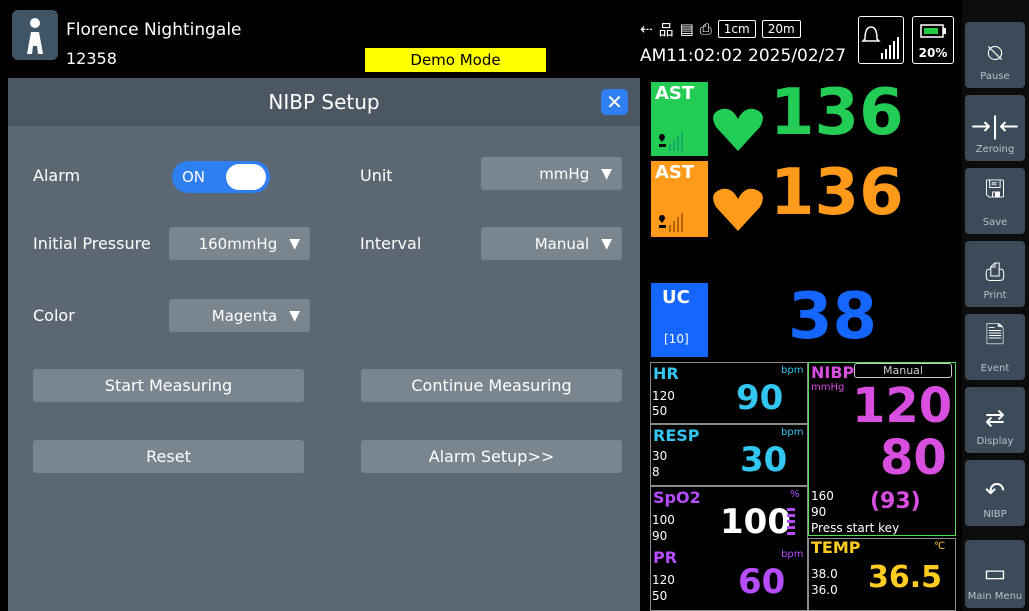 The image size is (1029, 611). What do you see at coordinates (995, 596) in the screenshot?
I see `main-menu-label: Main Menu` at bounding box center [995, 596].